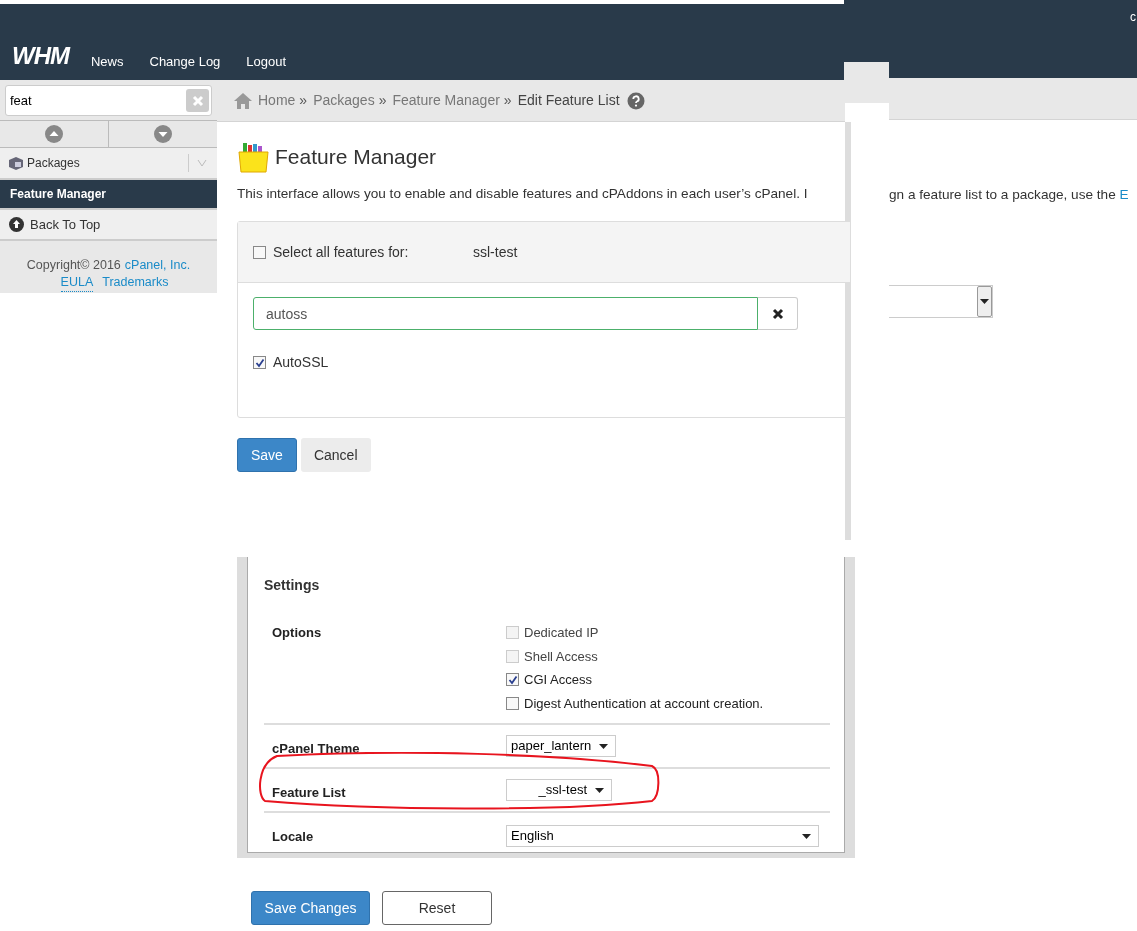  Describe the element at coordinates (505, 314) in the screenshot. I see `filter-field: autoss` at that location.